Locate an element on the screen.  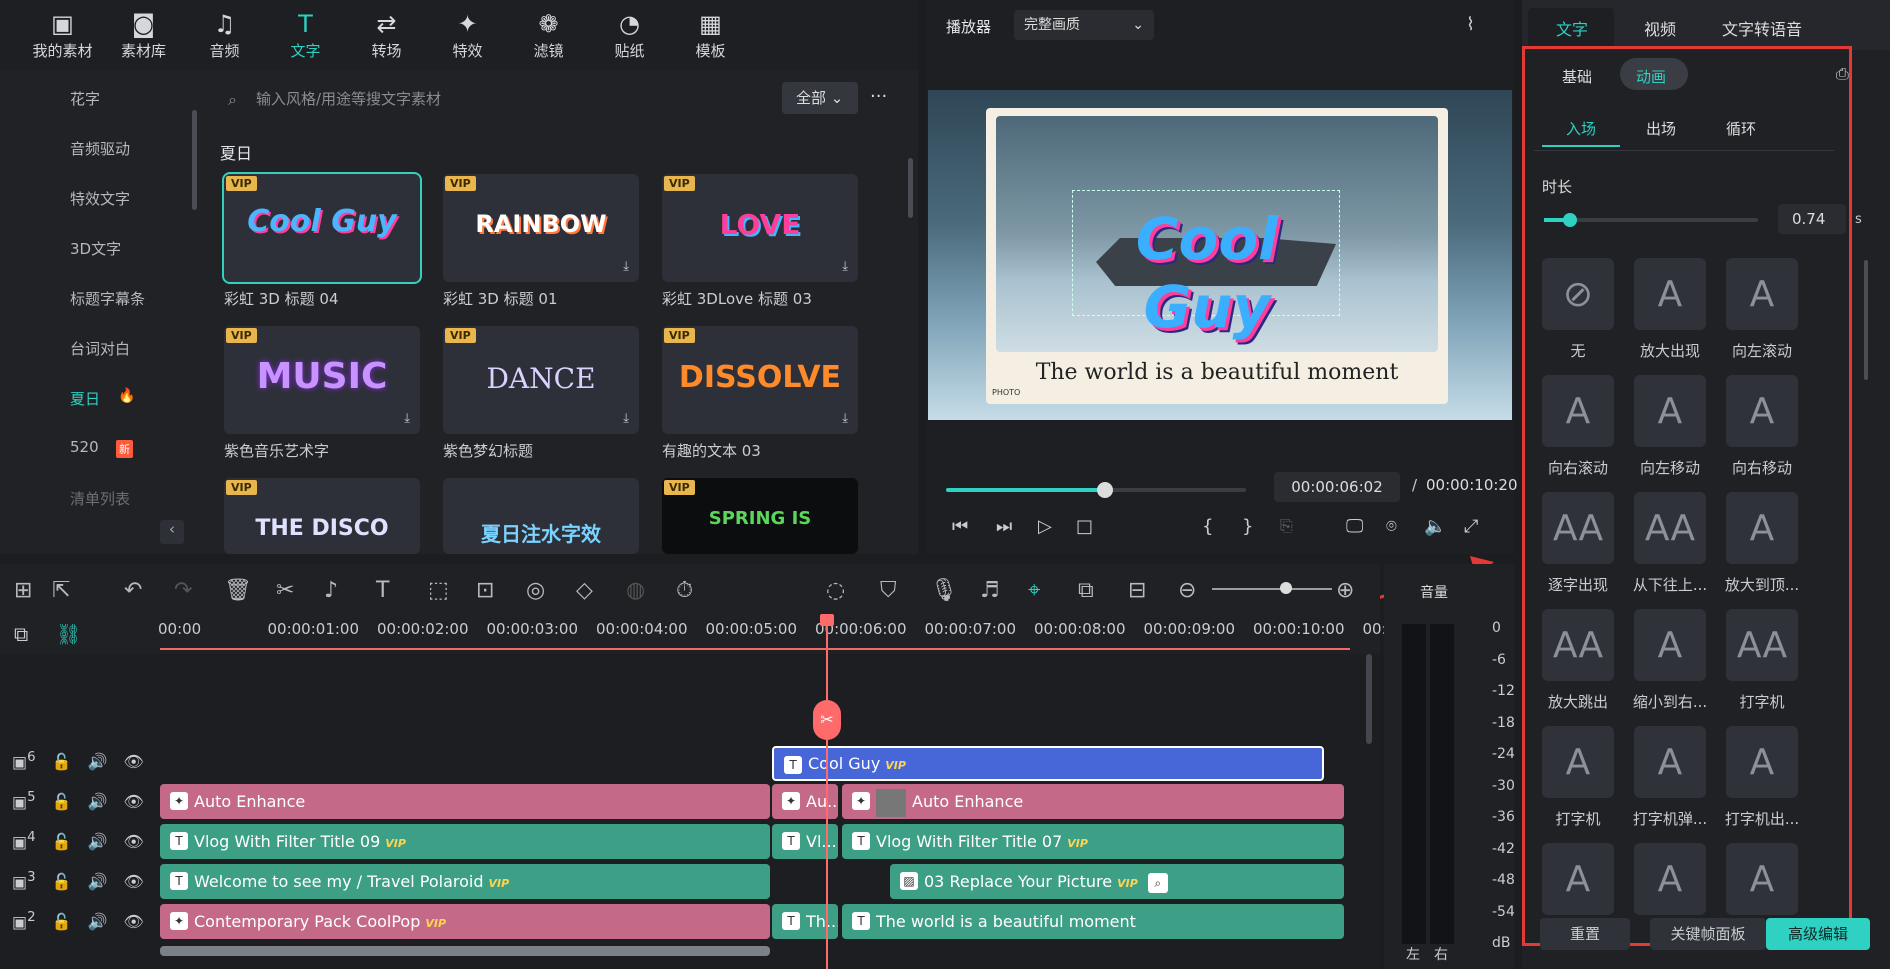
playhead-handle is located at coordinates (827, 620).